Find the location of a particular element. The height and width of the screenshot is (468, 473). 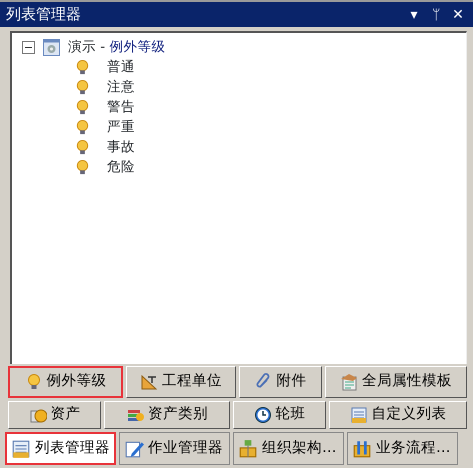

ruler-icon is located at coordinates (149, 382).